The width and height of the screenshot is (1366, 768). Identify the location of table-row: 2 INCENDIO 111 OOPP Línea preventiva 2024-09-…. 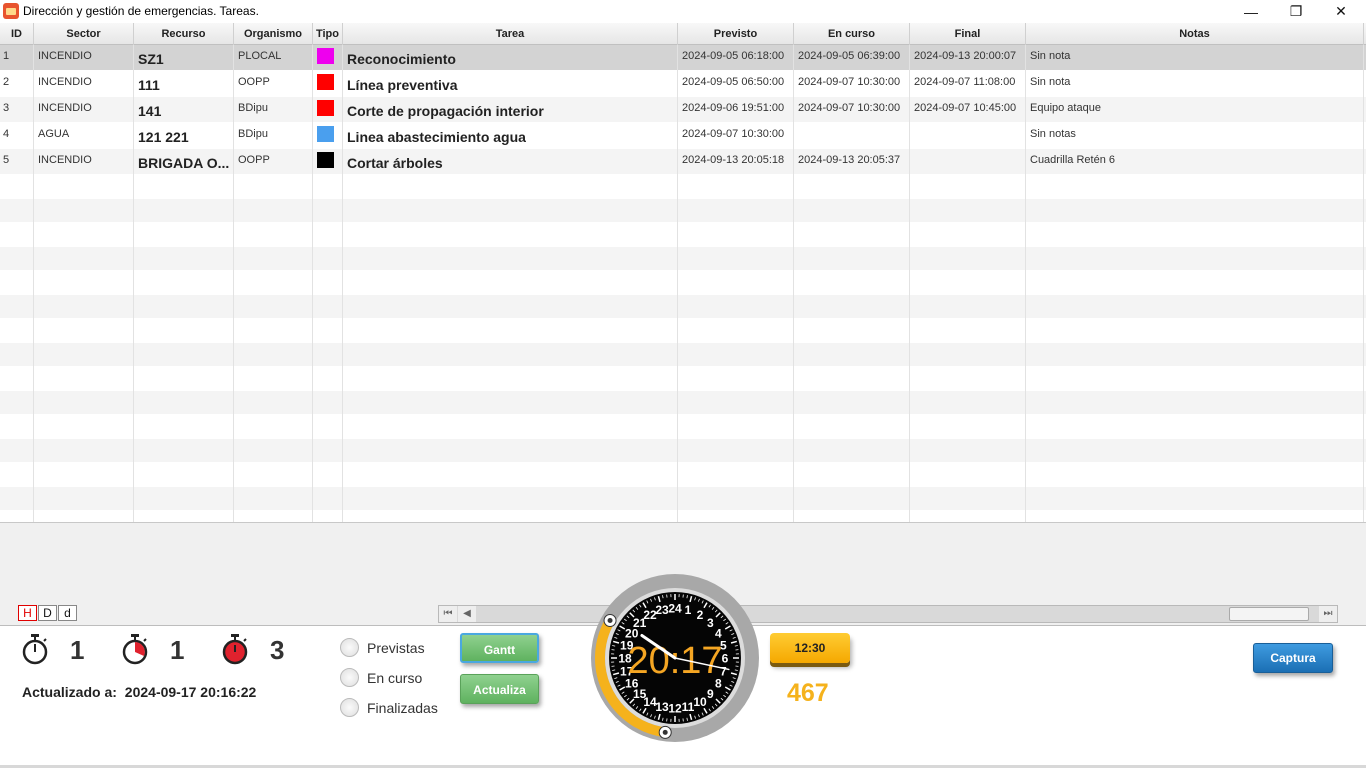
(683, 84).